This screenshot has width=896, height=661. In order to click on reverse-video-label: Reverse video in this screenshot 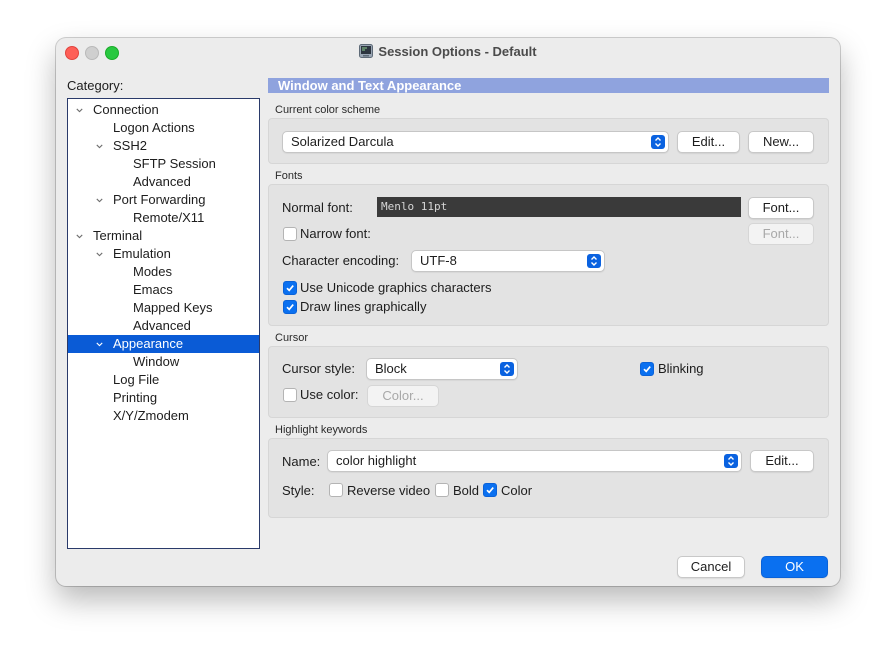, I will do `click(389, 490)`.